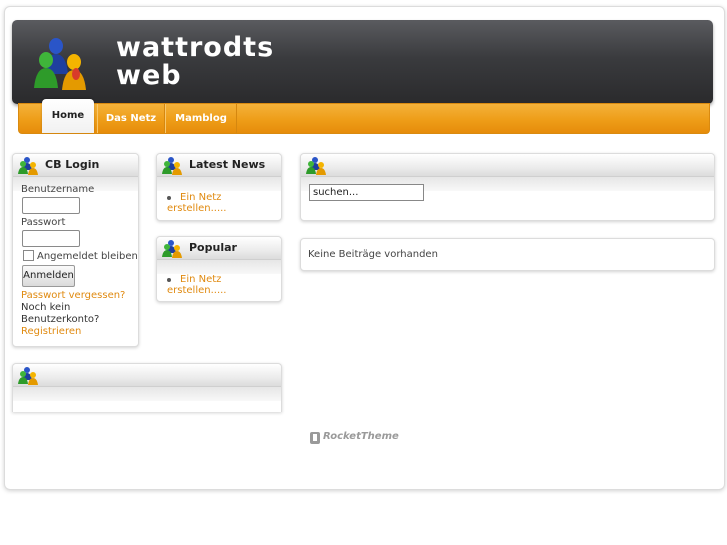  What do you see at coordinates (362, 62) in the screenshot?
I see `site-header: wattrodts web` at bounding box center [362, 62].